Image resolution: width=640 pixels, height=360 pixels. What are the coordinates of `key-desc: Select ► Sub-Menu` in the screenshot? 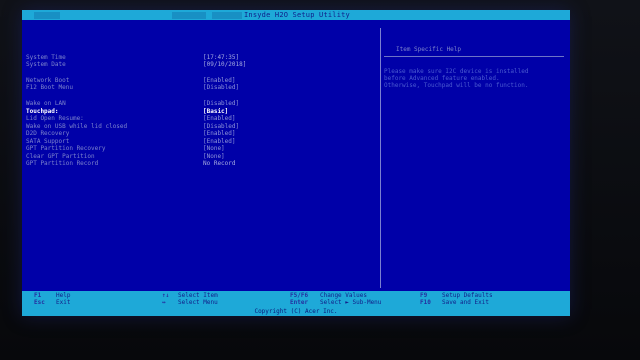 It's located at (351, 302).